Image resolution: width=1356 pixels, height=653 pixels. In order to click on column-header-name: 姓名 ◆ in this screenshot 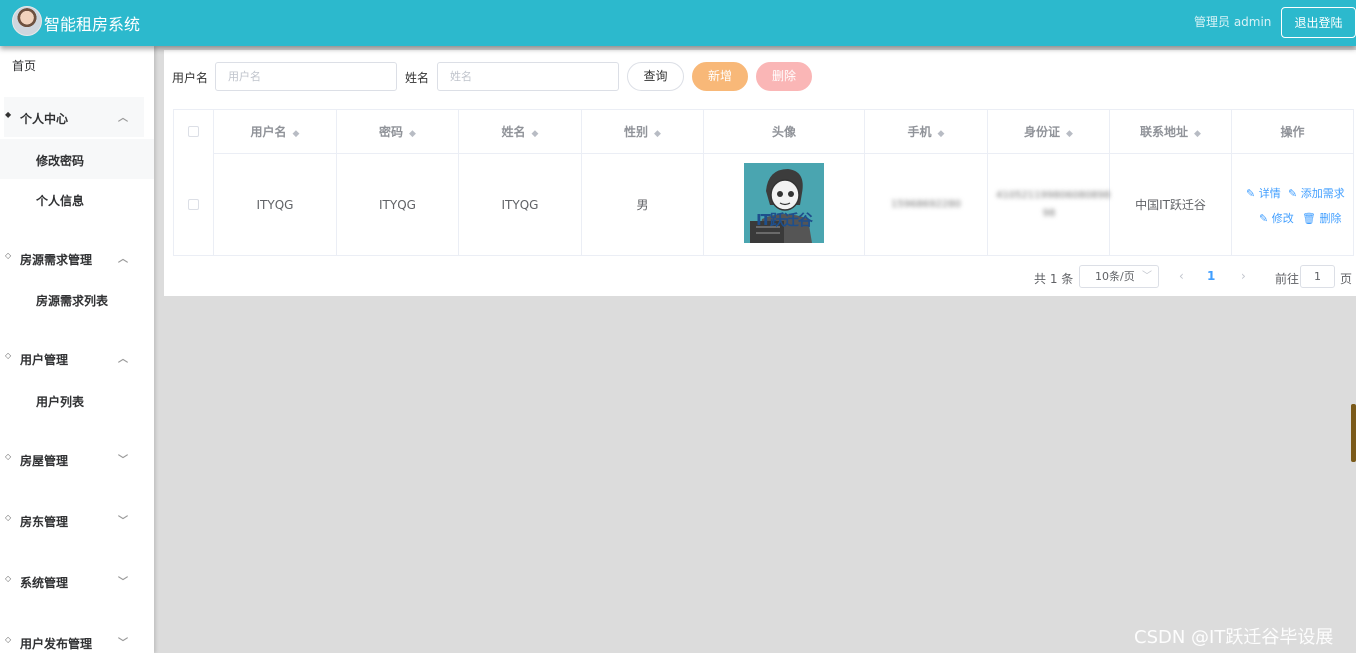, I will do `click(520, 132)`.